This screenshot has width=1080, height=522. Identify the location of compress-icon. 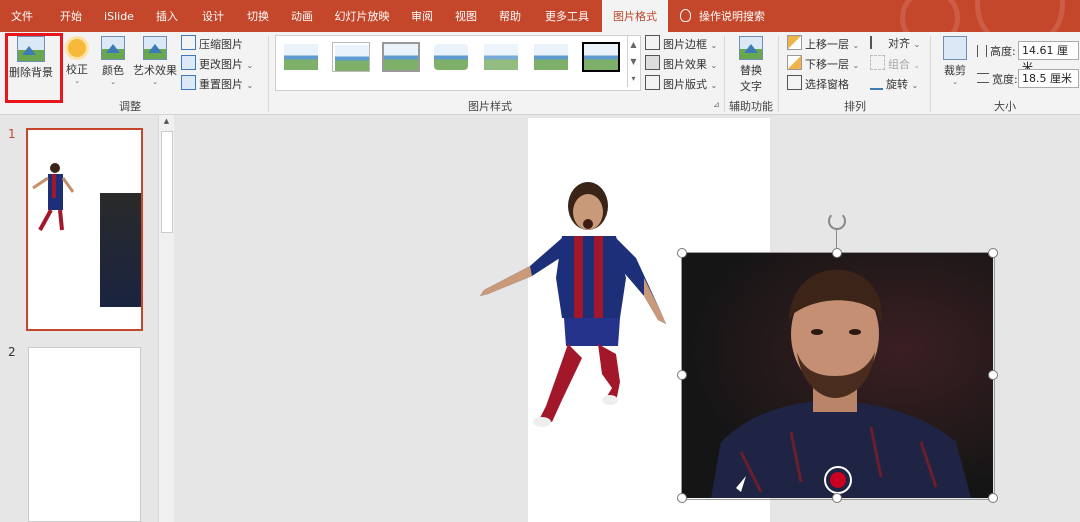
(188, 42).